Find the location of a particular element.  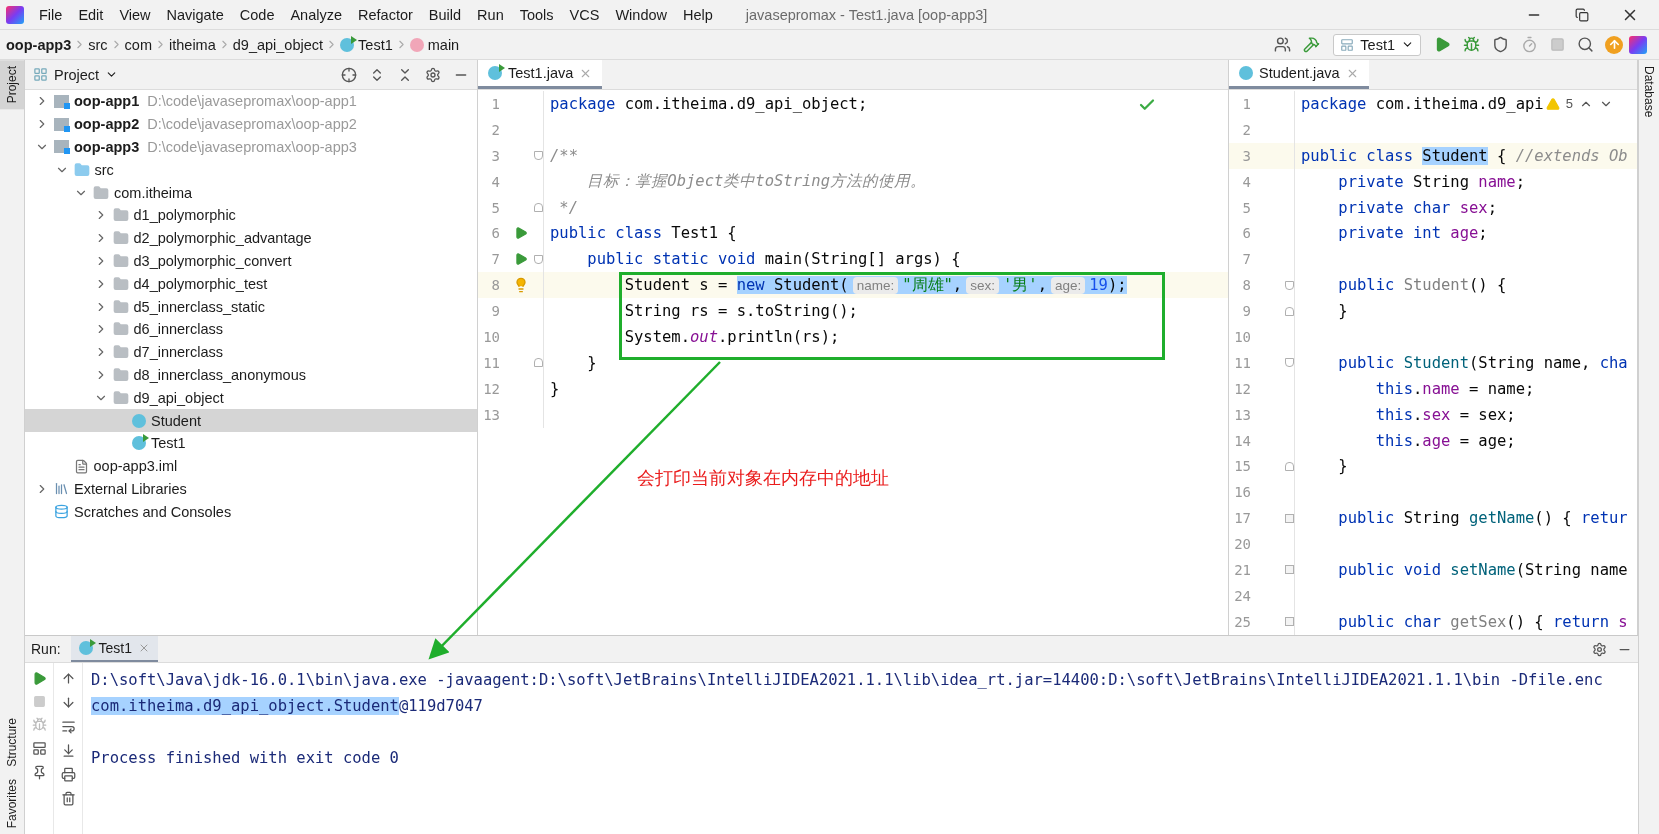

code-text: public Student() { is located at coordinates (1422, 285).